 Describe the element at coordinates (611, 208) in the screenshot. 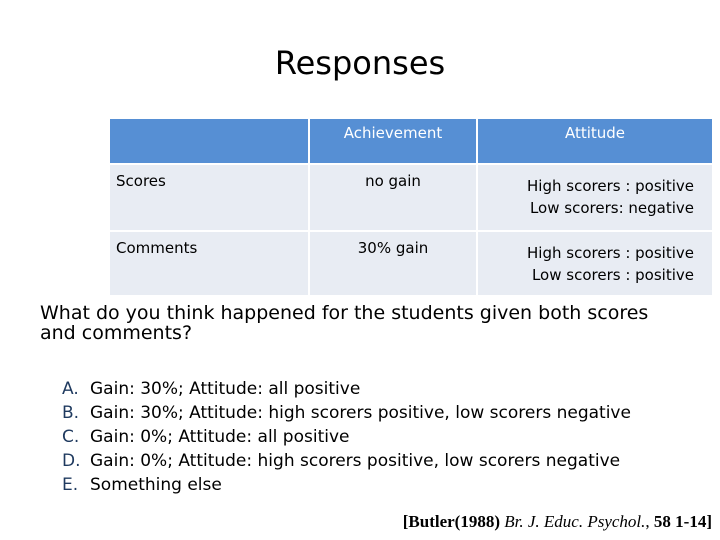

I see `attitude-line: Low scorers: negative` at that location.